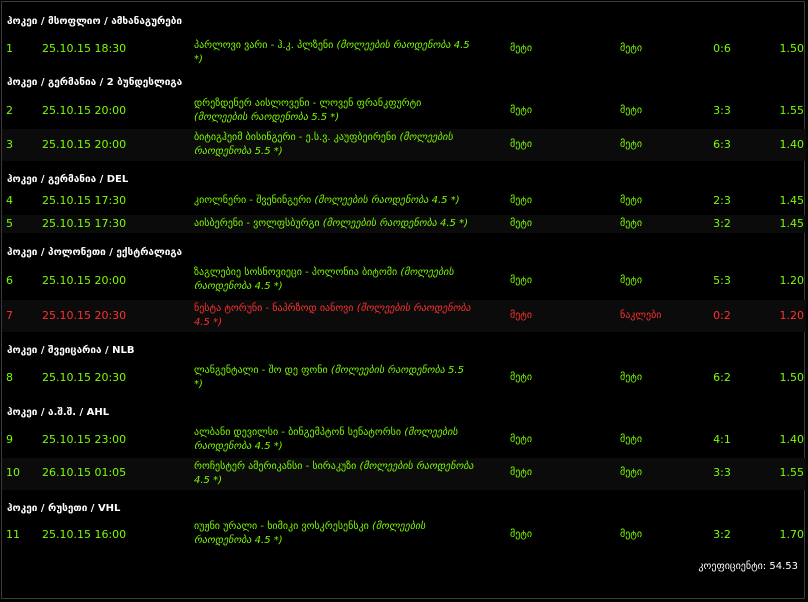 This screenshot has width=808, height=602. What do you see at coordinates (9, 144) in the screenshot?
I see `row-number: 3` at bounding box center [9, 144].